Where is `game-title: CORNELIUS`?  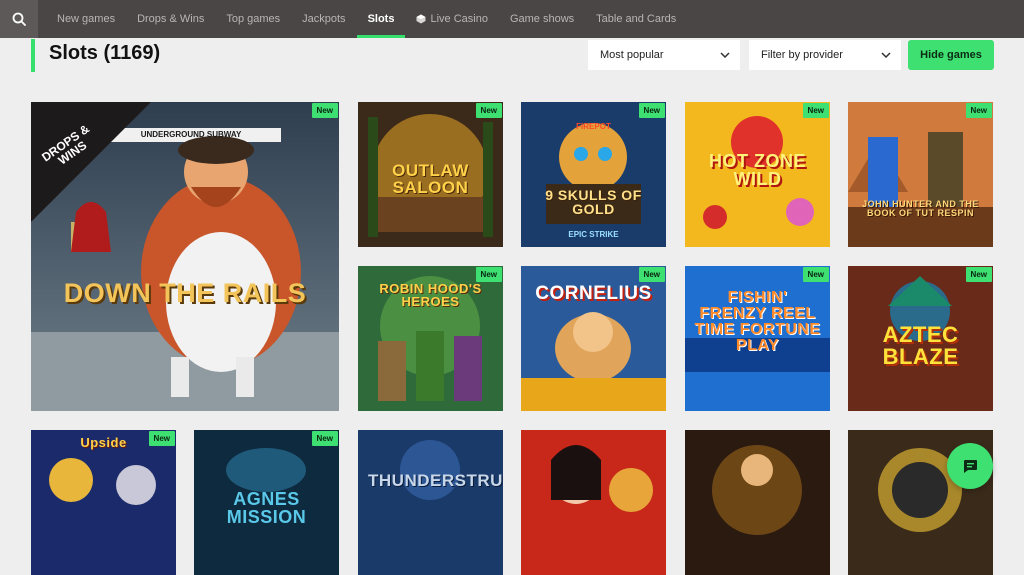
game-title: CORNELIUS is located at coordinates (593, 293).